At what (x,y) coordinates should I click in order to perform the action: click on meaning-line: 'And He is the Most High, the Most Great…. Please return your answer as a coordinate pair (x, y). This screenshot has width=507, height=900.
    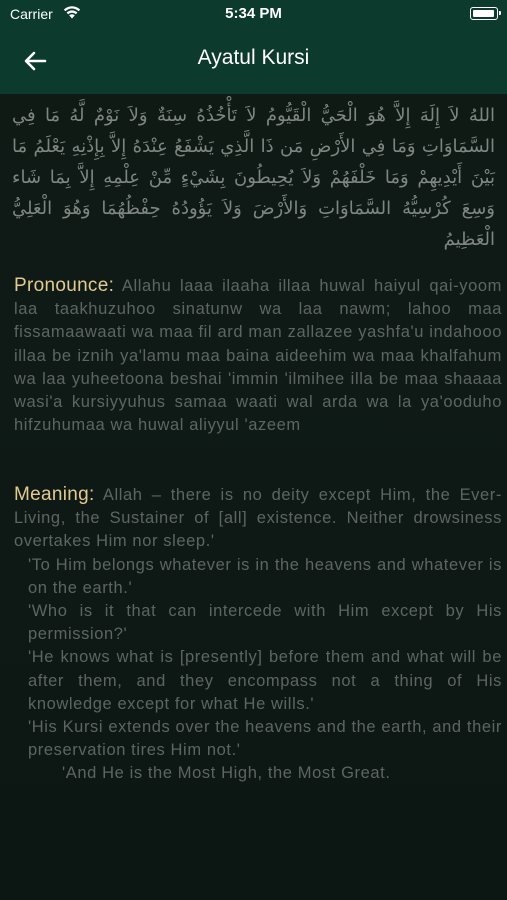
    Looking at the image, I should click on (226, 773).